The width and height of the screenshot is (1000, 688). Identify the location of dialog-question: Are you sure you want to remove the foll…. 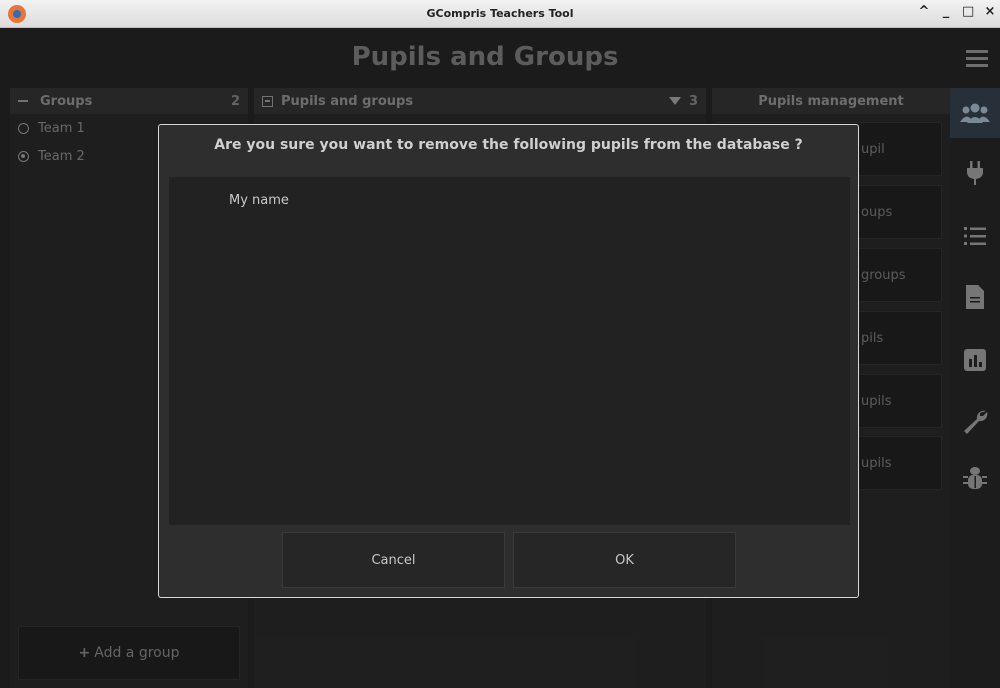
(508, 145).